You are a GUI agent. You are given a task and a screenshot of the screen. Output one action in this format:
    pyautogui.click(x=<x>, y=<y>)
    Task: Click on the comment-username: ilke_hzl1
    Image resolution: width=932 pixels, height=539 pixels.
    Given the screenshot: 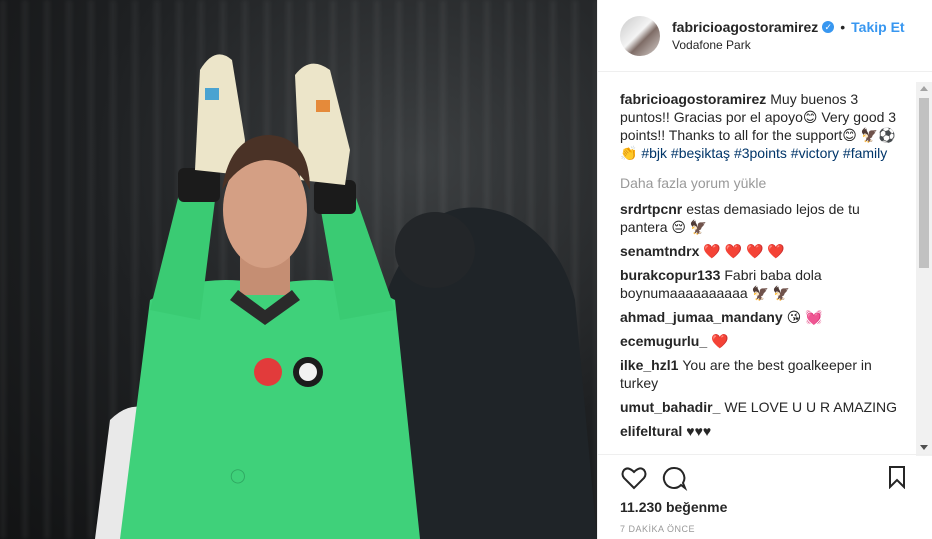 What is the action you would take?
    pyautogui.click(x=649, y=365)
    